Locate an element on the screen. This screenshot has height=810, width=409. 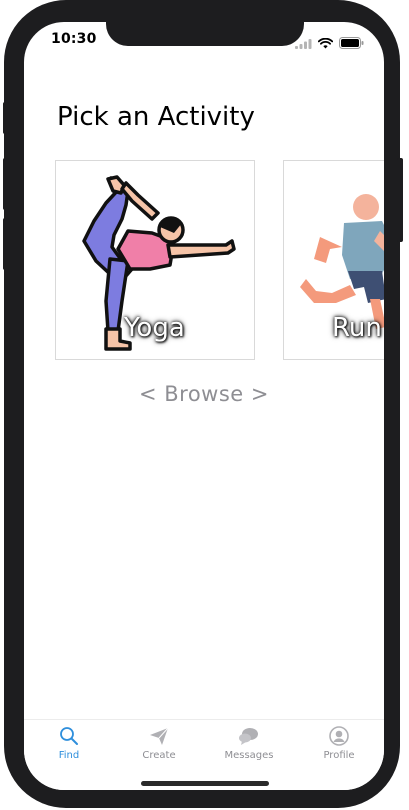
activity-label-run: Run is located at coordinates (357, 328).